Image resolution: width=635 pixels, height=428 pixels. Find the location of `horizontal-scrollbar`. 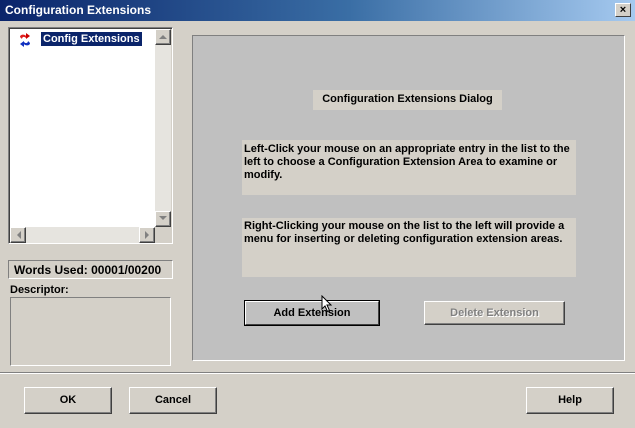

horizontal-scrollbar is located at coordinates (82, 235).